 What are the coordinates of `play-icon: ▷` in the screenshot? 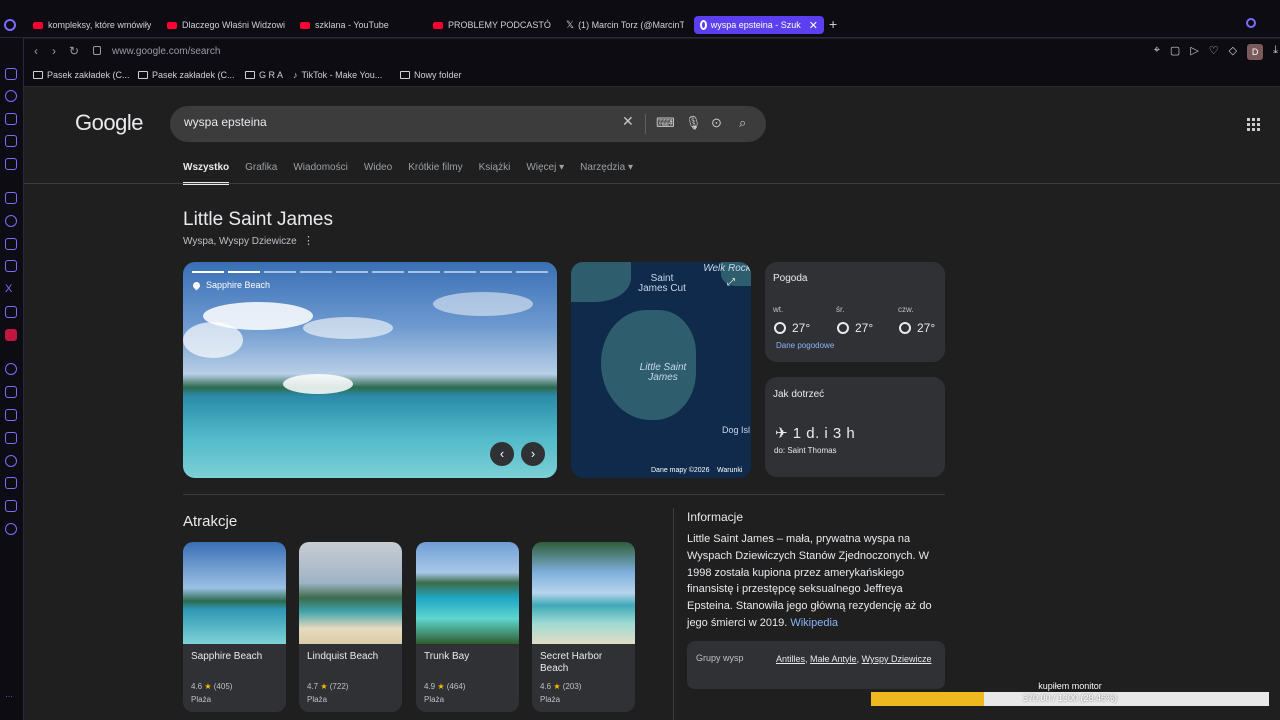 It's located at (1194, 52).